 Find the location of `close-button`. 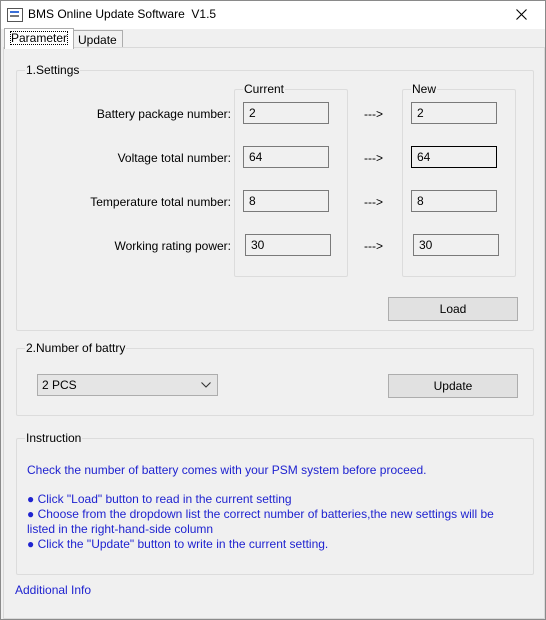

close-button is located at coordinates (522, 15).